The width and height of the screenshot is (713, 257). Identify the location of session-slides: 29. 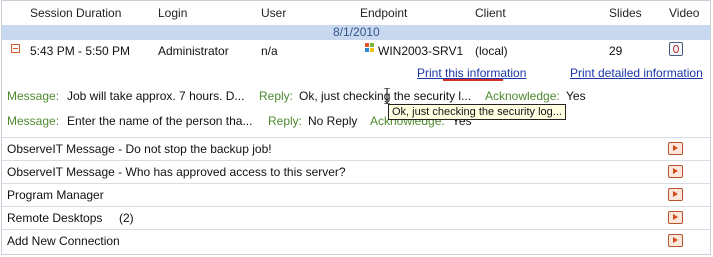
(616, 51).